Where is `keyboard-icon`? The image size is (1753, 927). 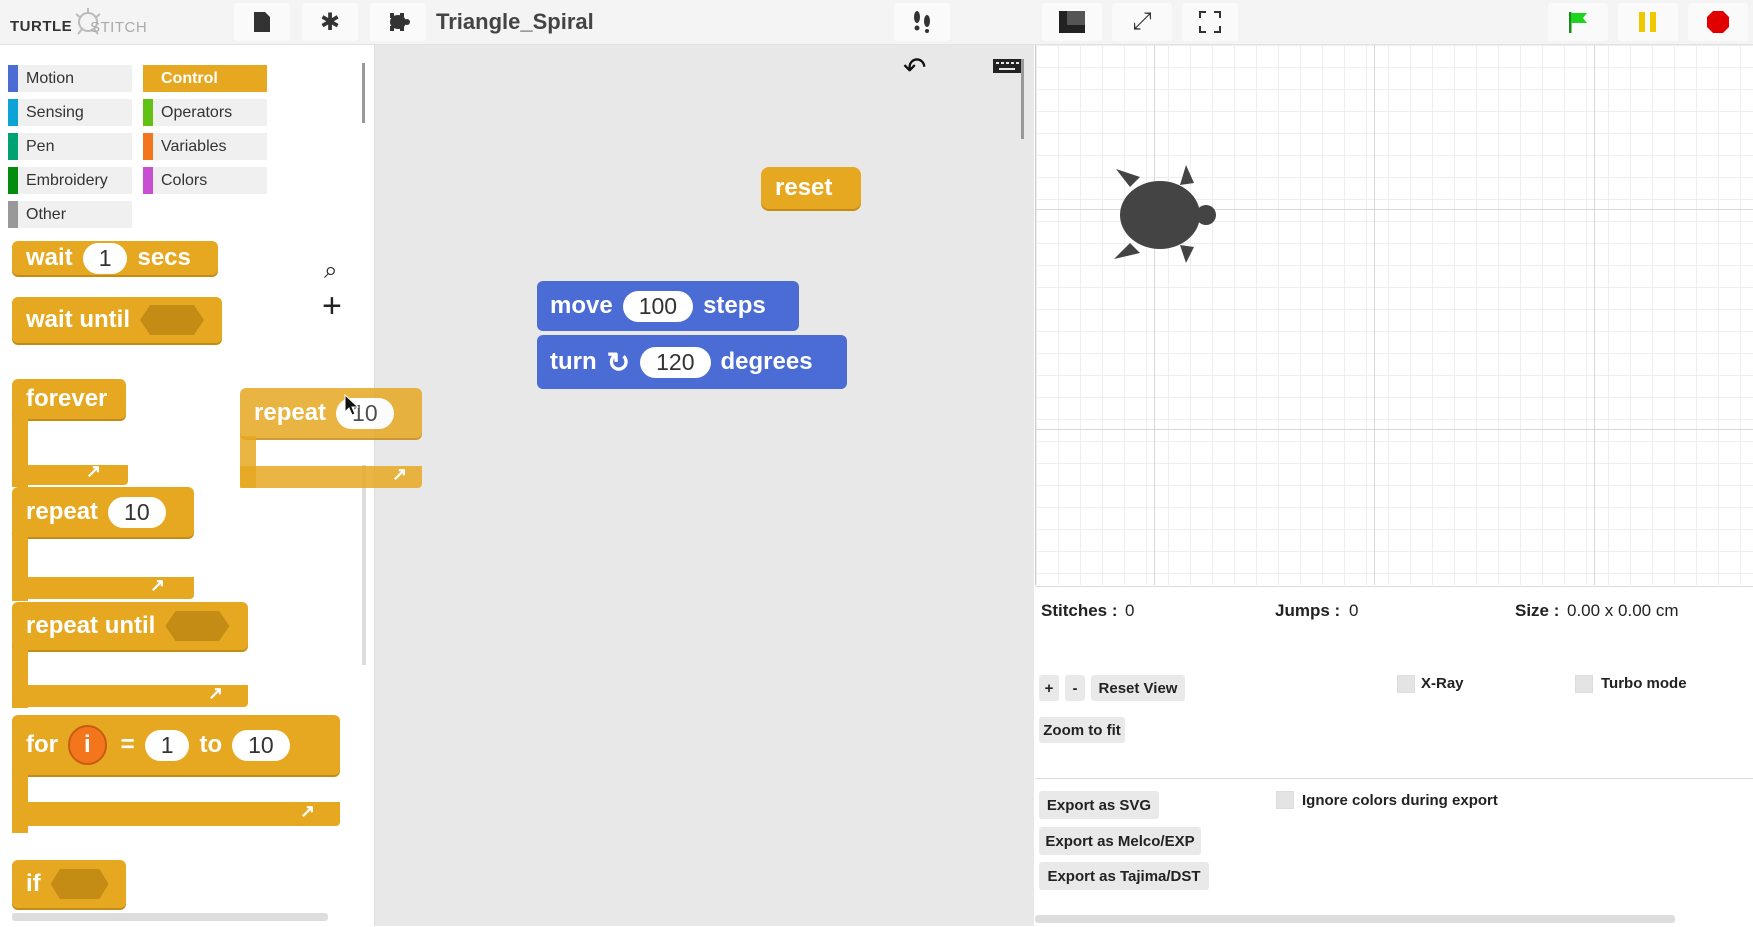
keyboard-icon is located at coordinates (1007, 67).